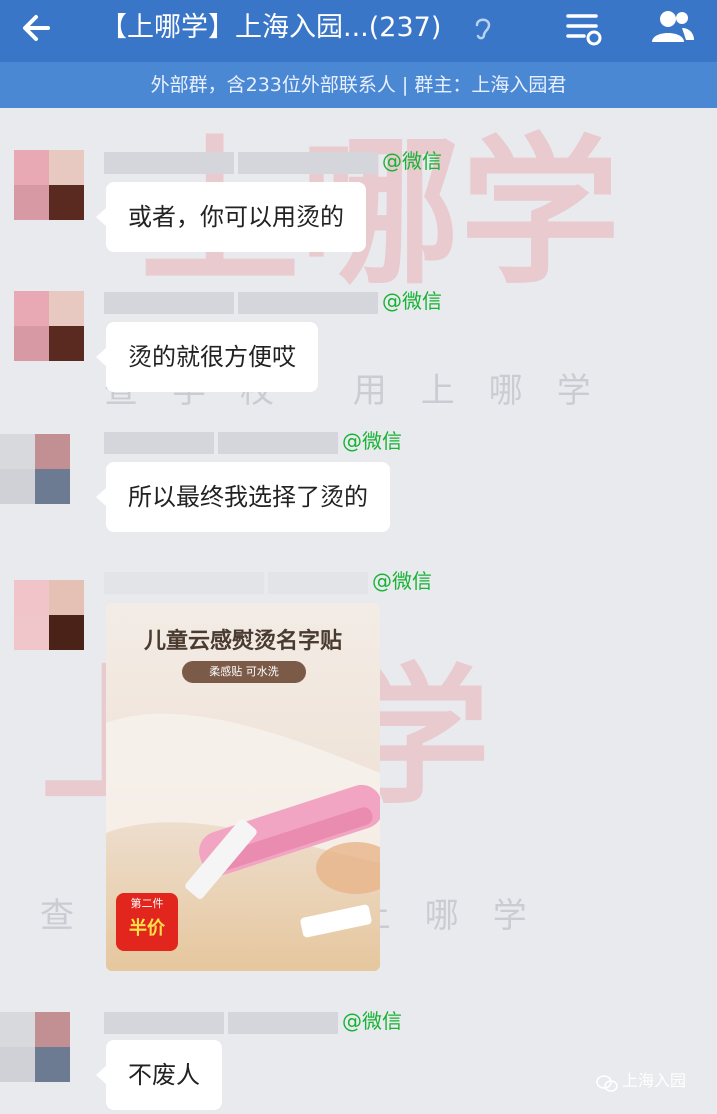 Image resolution: width=717 pixels, height=1114 pixels. Describe the element at coordinates (147, 903) in the screenshot. I see `sale-badge-top: 第二件` at that location.